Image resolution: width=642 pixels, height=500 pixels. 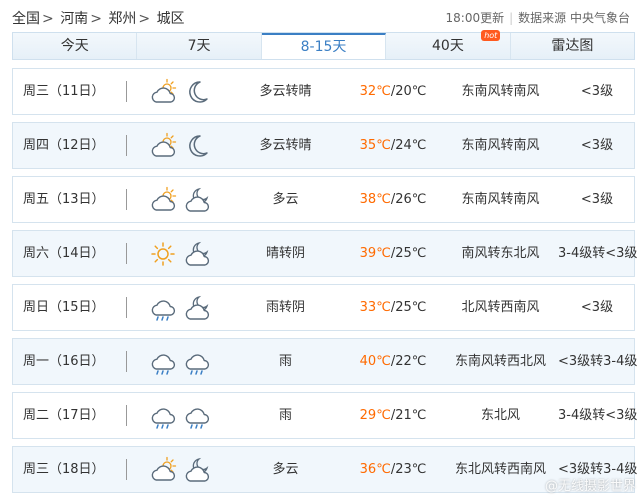 I want to click on breadcrumb-city: 郑州, so click(x=122, y=19).